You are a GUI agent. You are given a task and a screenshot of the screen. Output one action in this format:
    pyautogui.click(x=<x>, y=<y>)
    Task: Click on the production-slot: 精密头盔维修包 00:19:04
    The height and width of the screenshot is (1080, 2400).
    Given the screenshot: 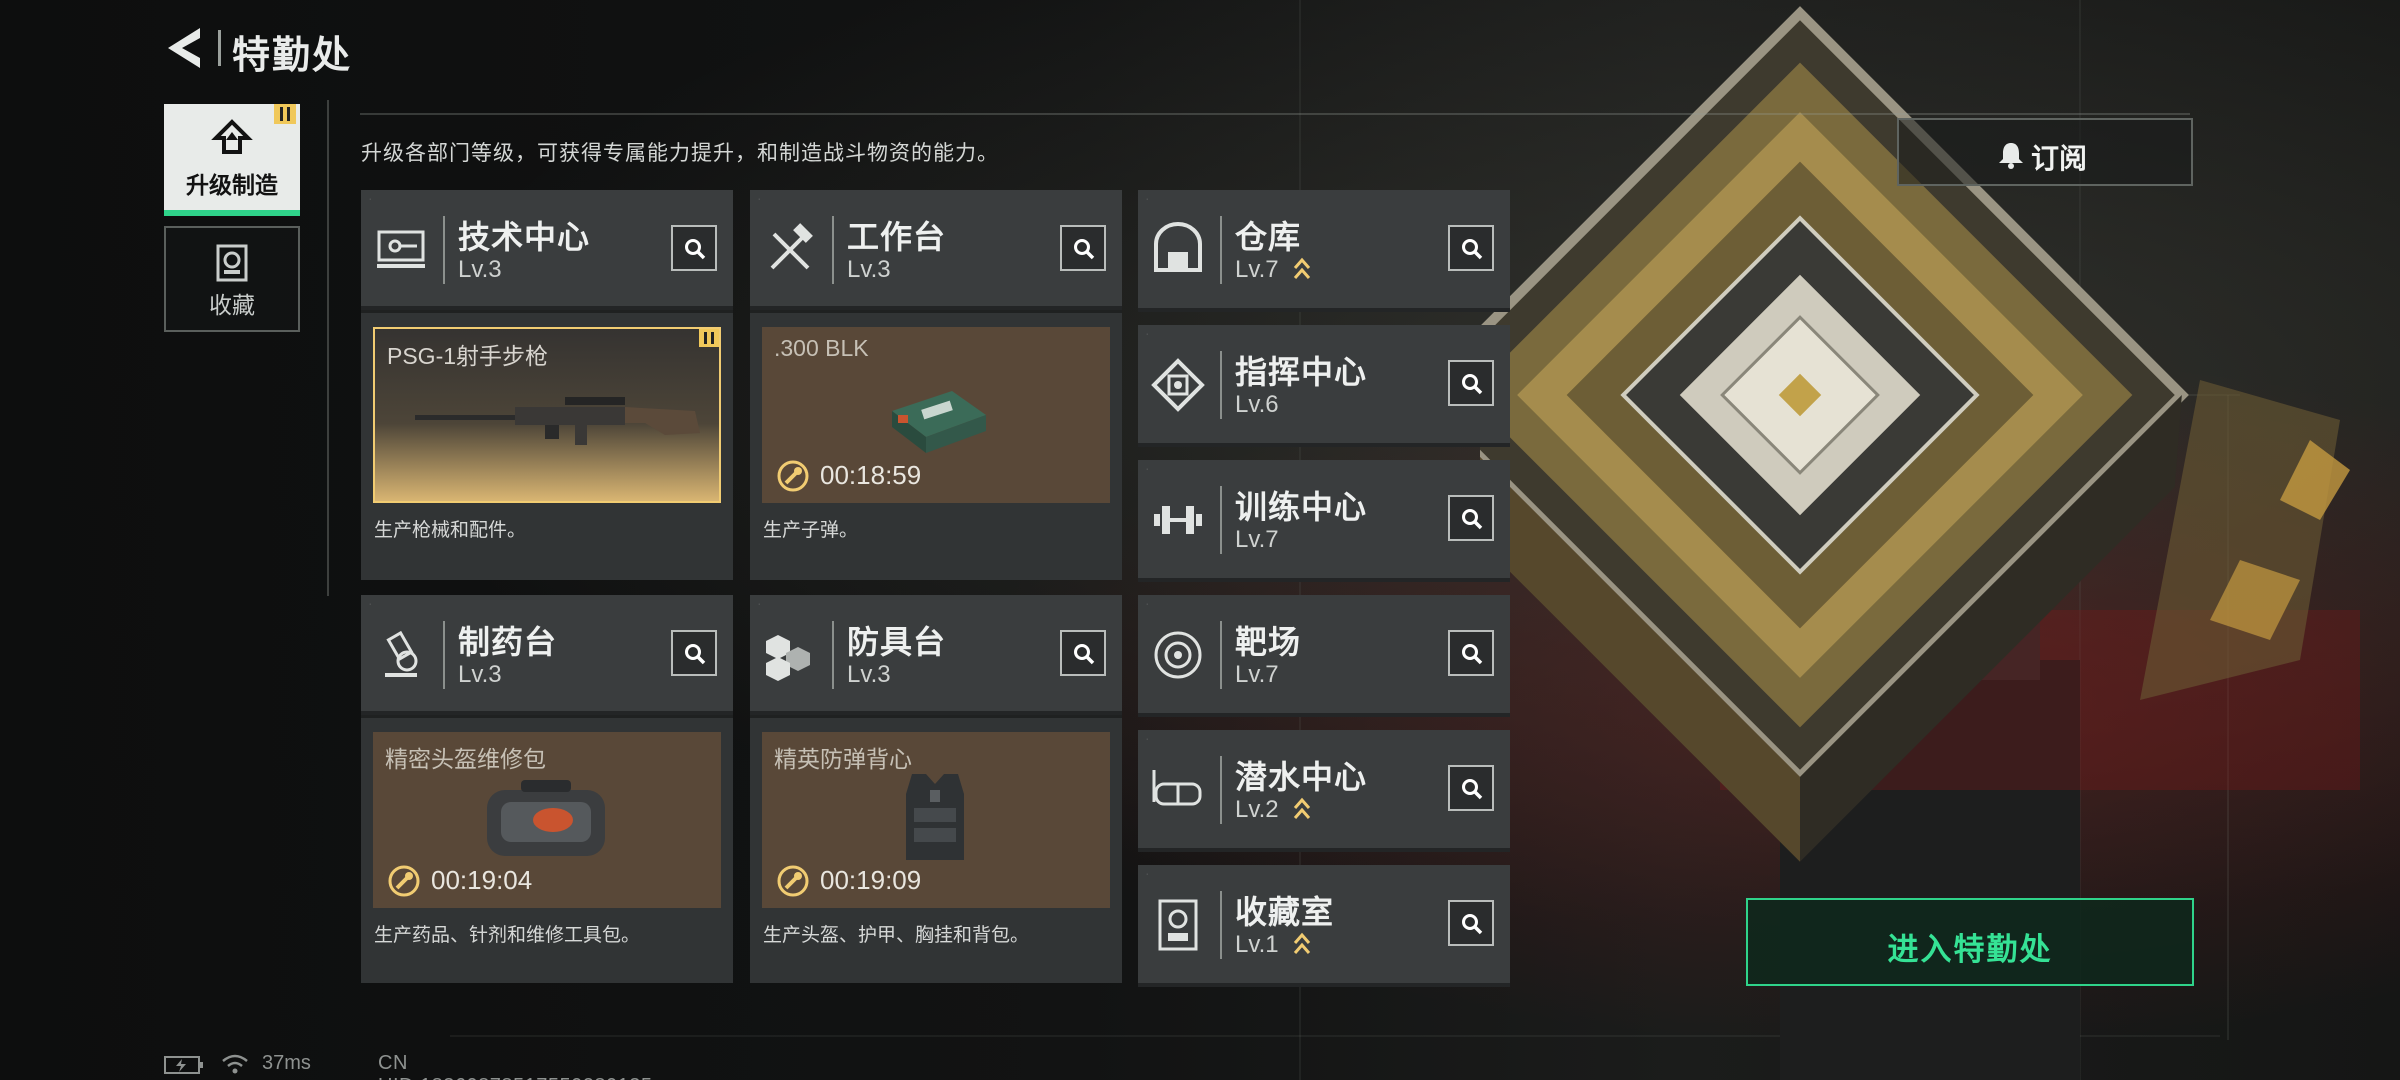 What is the action you would take?
    pyautogui.click(x=547, y=820)
    